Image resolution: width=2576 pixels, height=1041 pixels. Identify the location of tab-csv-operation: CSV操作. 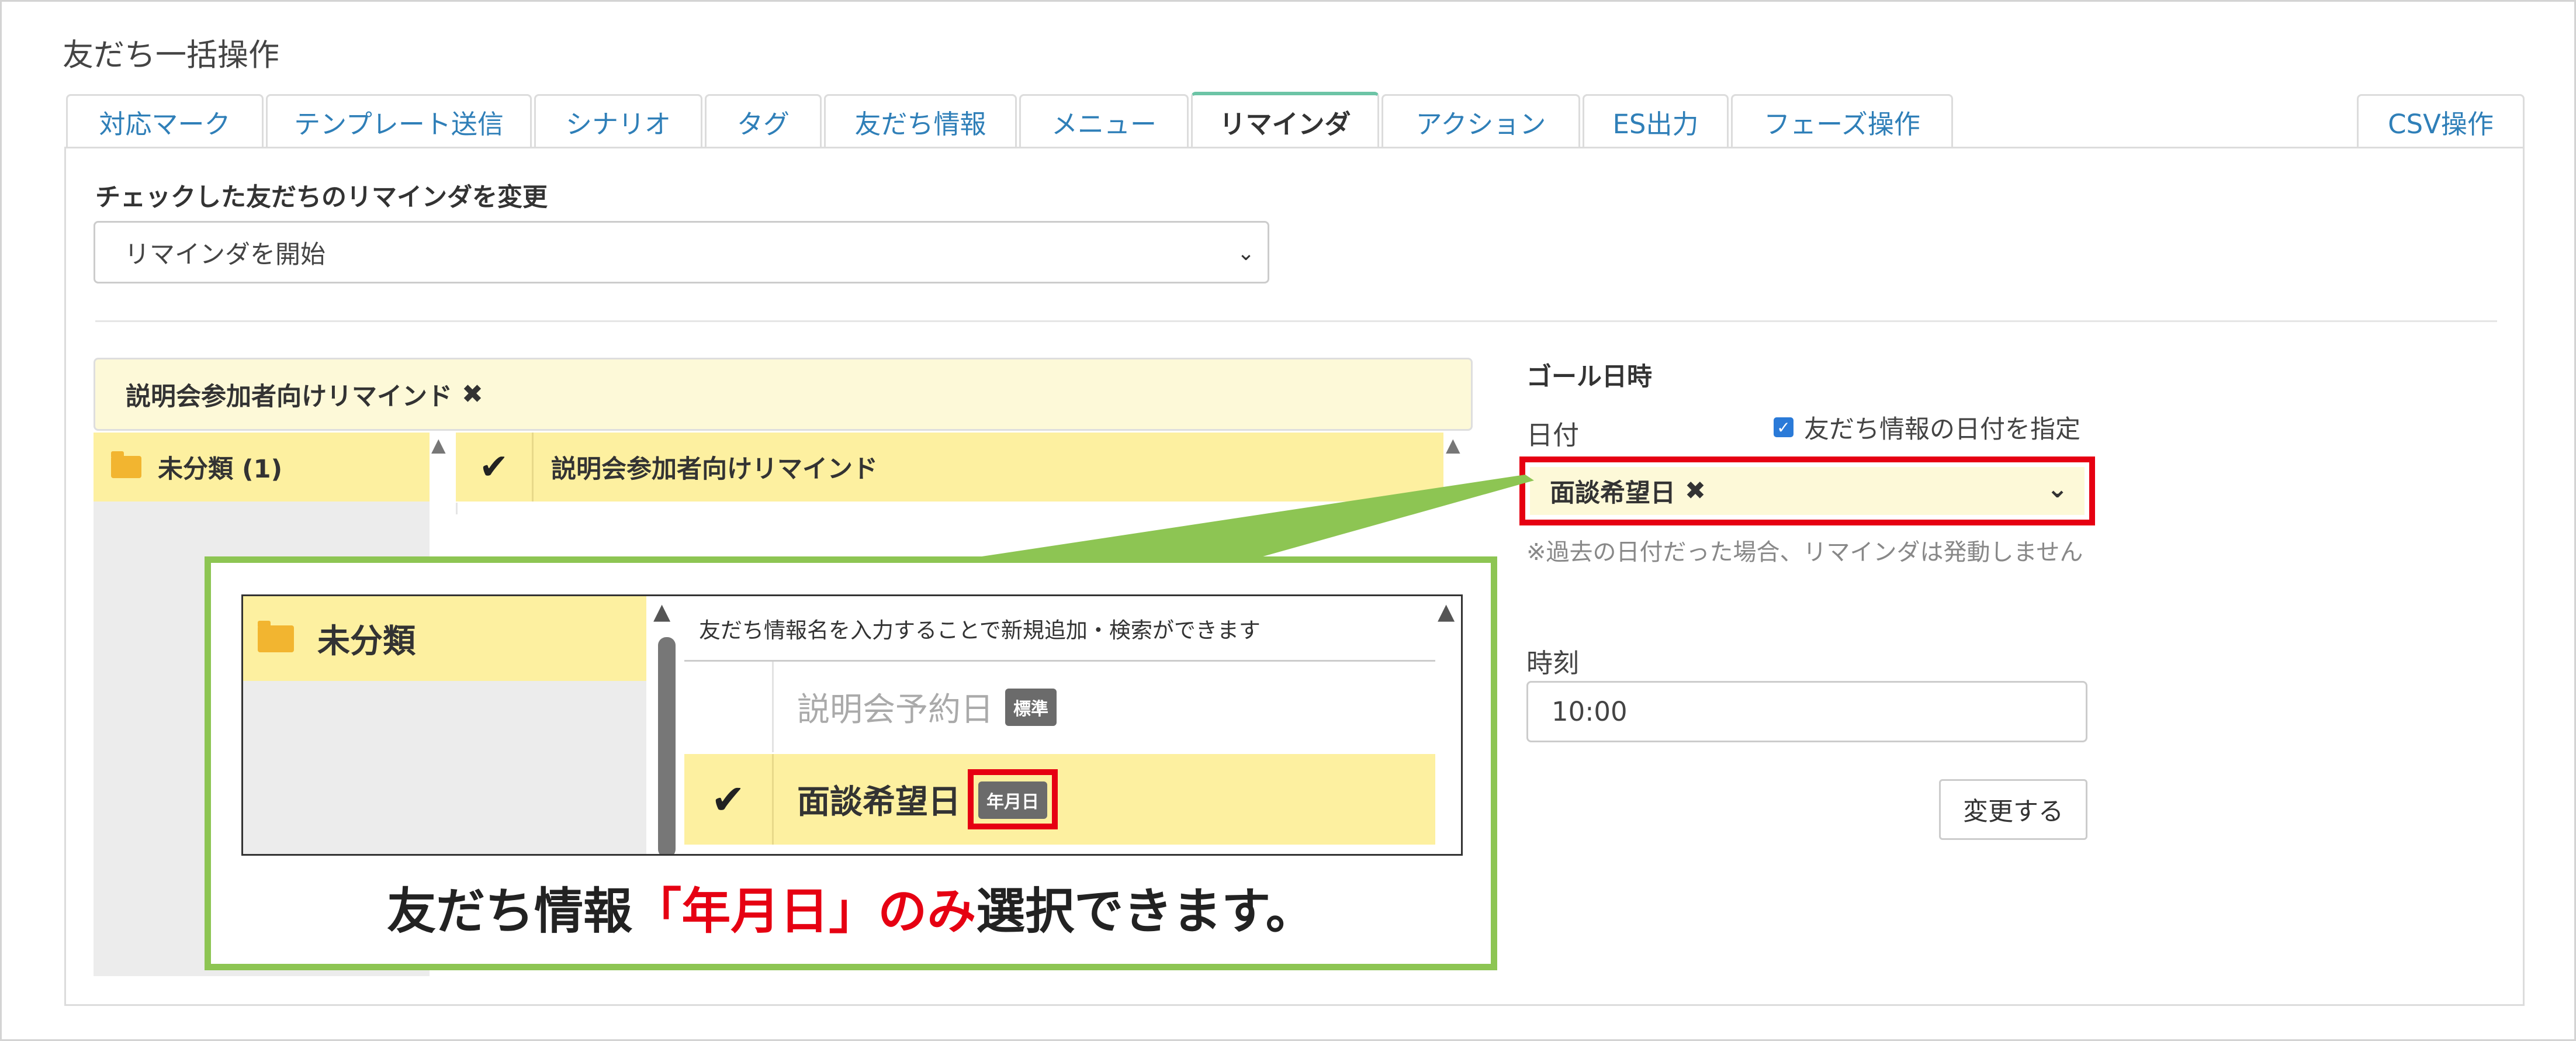
(2441, 121).